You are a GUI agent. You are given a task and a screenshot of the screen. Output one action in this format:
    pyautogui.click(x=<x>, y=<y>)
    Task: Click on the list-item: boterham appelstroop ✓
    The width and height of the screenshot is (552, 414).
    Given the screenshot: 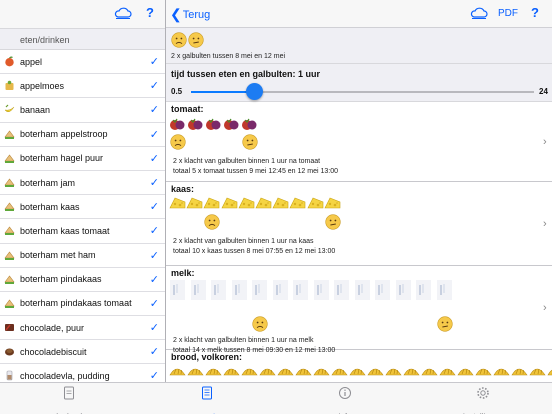 What is the action you would take?
    pyautogui.click(x=82, y=135)
    